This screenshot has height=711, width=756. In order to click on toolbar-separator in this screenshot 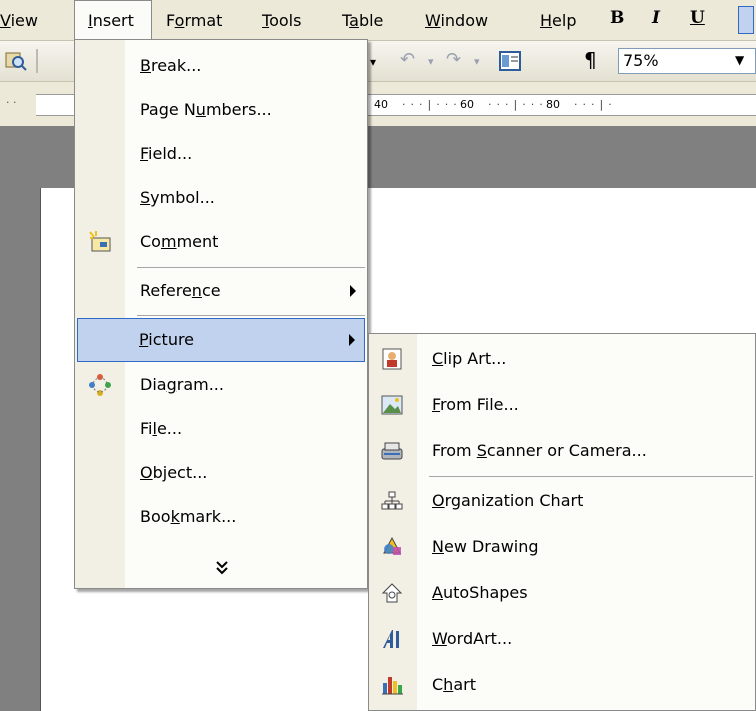, I will do `click(37, 61)`.